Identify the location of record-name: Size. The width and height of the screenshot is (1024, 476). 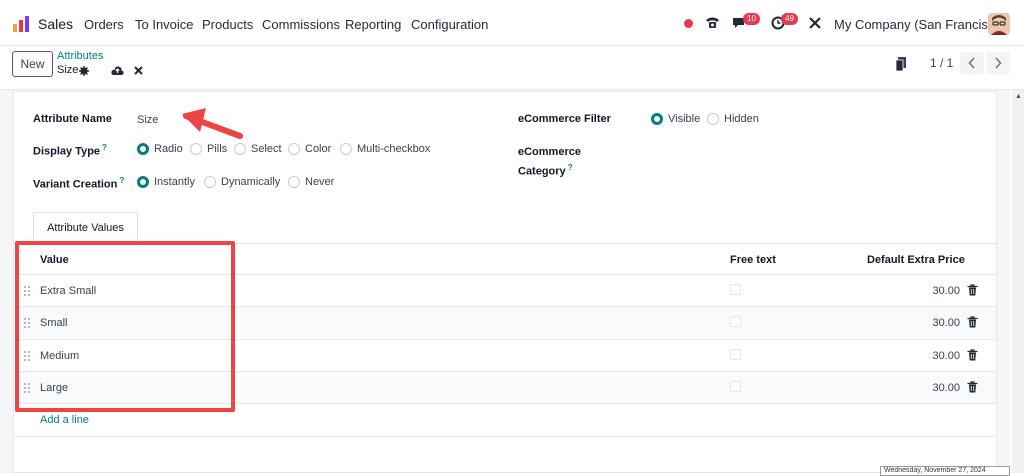
(67, 70).